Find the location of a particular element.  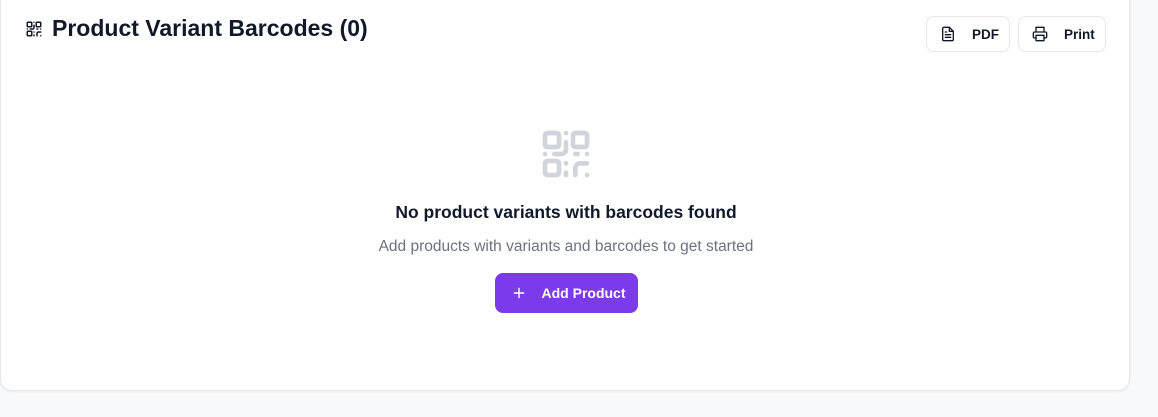

add-product-button: Add Product is located at coordinates (566, 293).